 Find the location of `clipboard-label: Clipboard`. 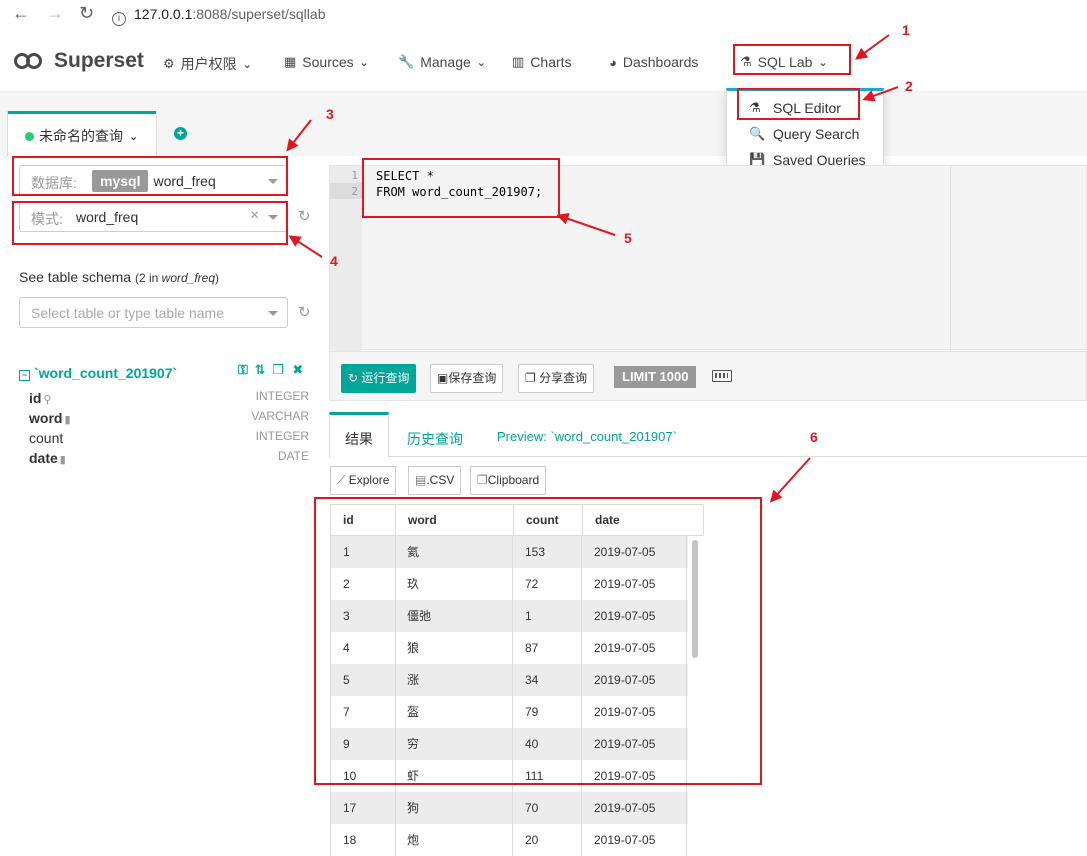

clipboard-label: Clipboard is located at coordinates (513, 480).